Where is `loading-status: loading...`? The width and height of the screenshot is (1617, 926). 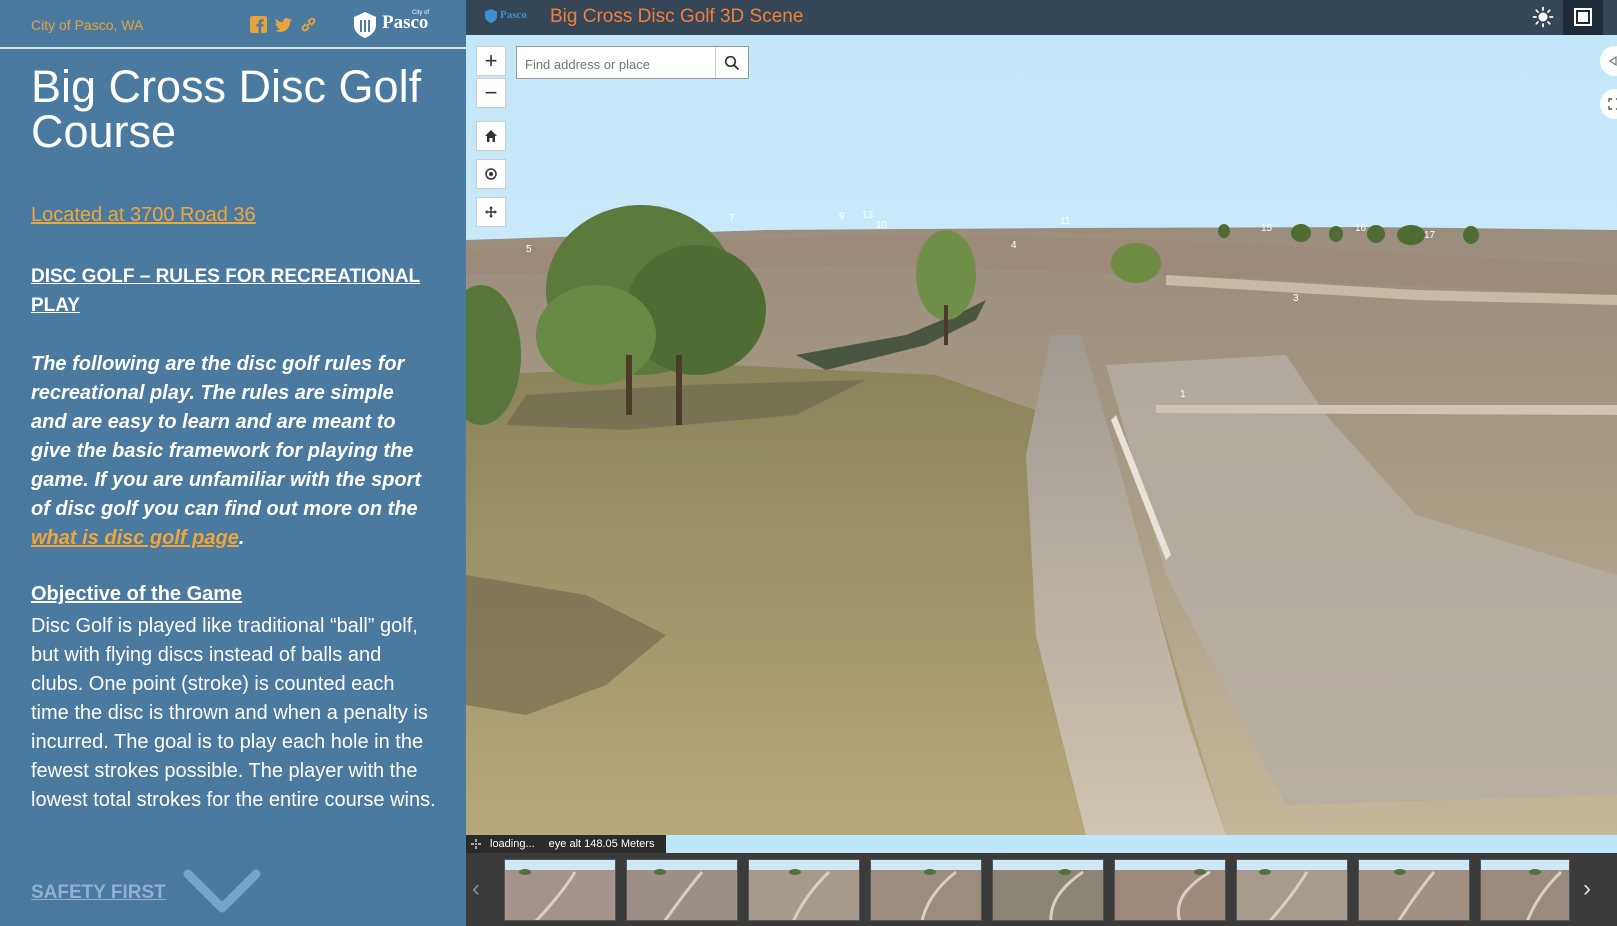
loading-status: loading... is located at coordinates (512, 844).